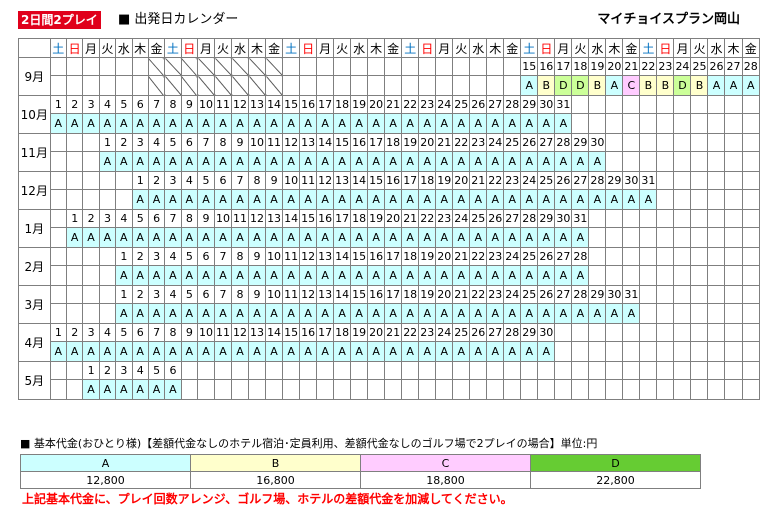  I want to click on price-code: B, so click(699, 85).